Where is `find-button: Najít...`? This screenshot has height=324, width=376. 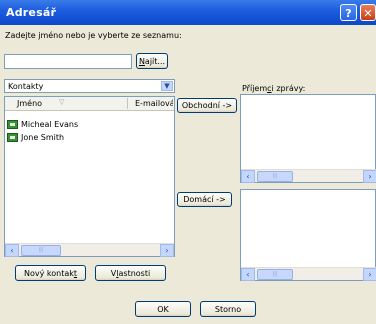
find-button: Najít... is located at coordinates (152, 61).